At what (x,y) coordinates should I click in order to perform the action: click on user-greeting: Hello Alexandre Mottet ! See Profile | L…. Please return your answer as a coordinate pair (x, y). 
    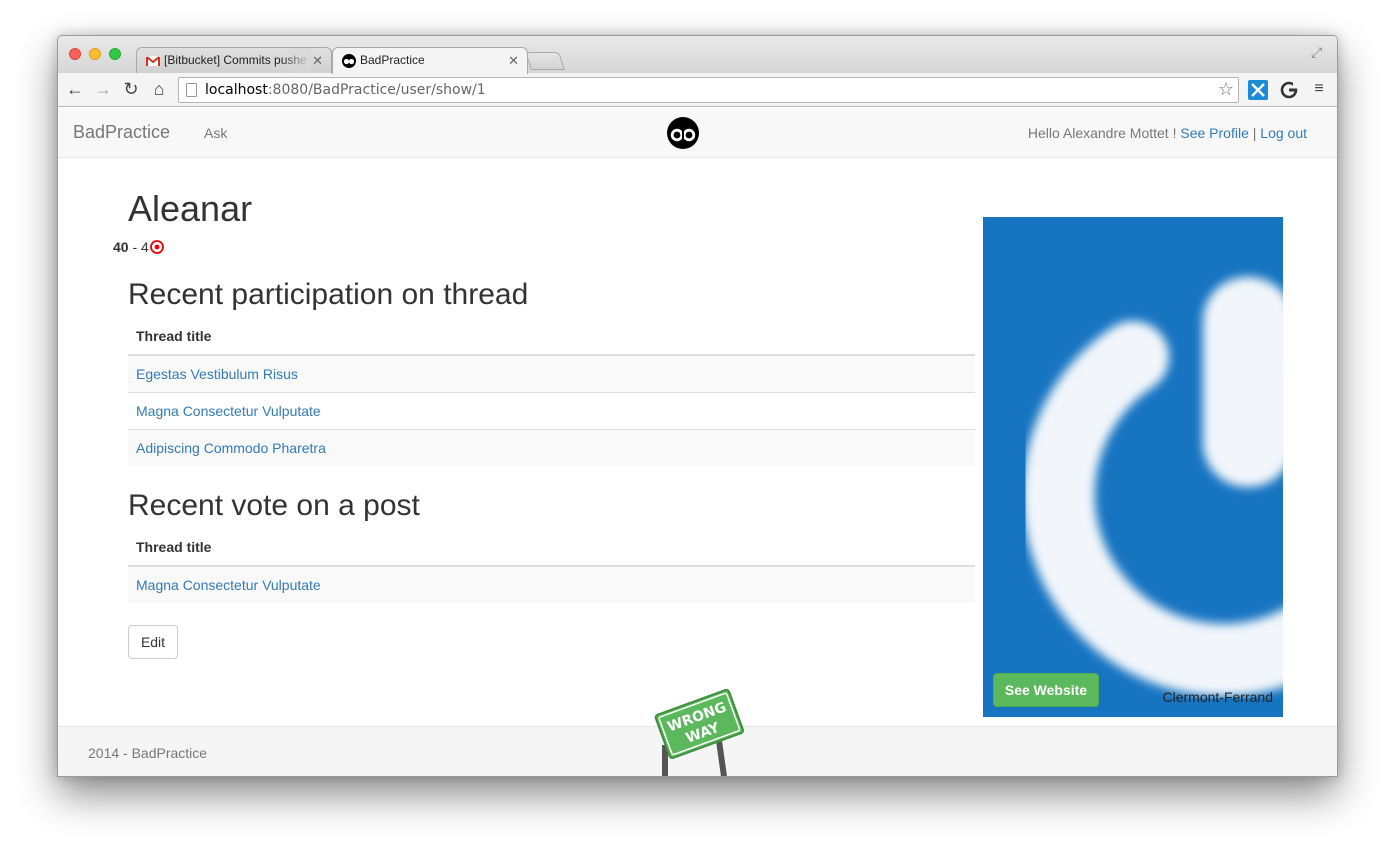
    Looking at the image, I should click on (1167, 133).